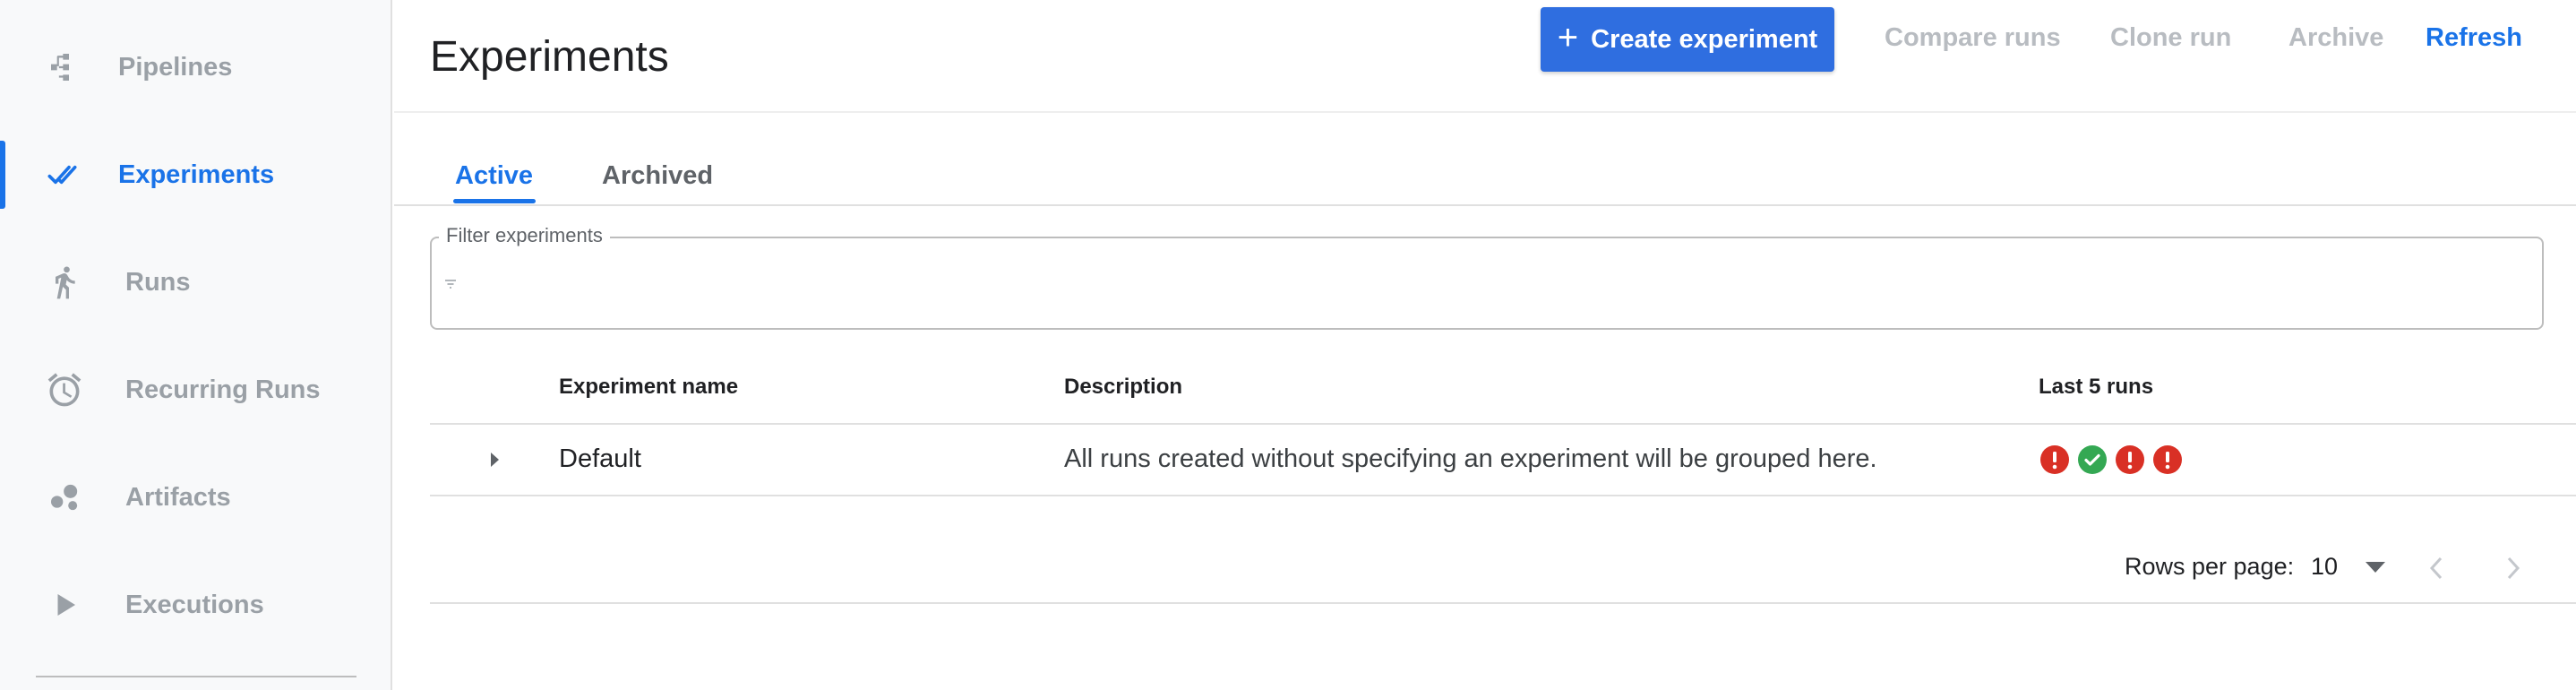 The height and width of the screenshot is (690, 2576). I want to click on column-header-description: Description, so click(1123, 387).